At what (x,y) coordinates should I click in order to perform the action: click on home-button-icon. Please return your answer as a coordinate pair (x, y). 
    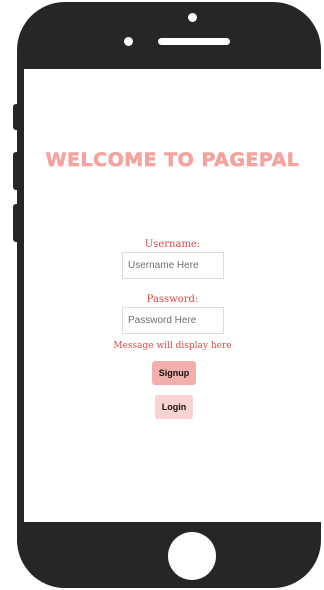
    Looking at the image, I should click on (192, 556).